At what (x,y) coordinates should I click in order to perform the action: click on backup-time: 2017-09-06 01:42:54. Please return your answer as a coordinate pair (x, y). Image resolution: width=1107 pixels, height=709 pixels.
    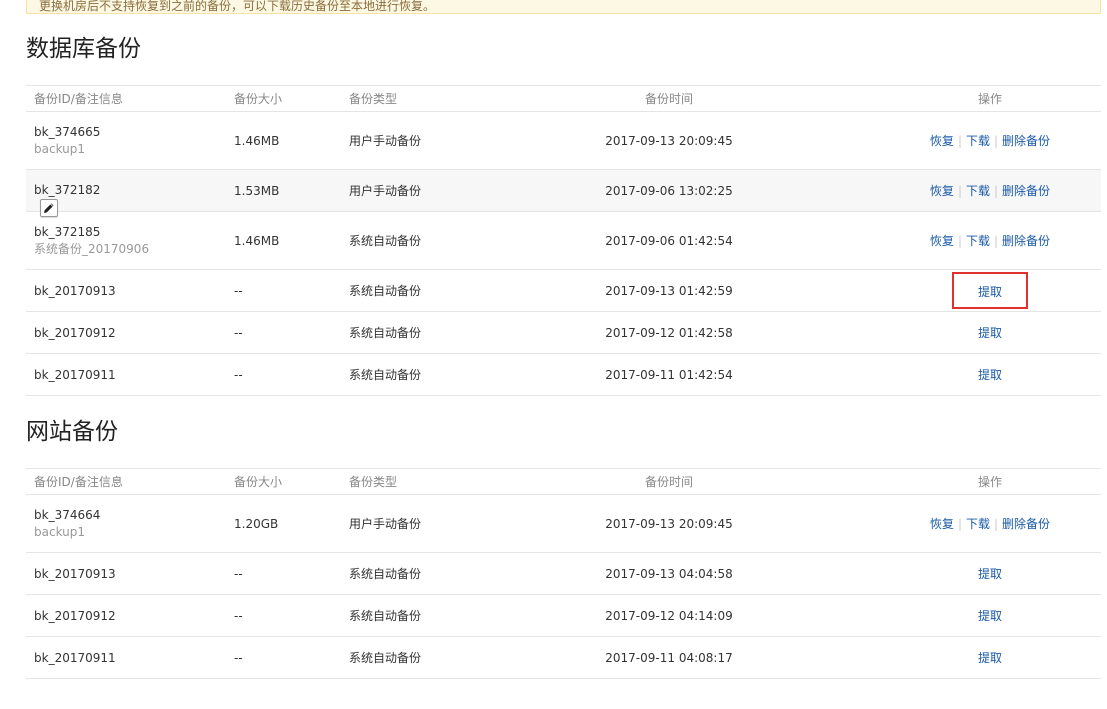
    Looking at the image, I should click on (684, 240).